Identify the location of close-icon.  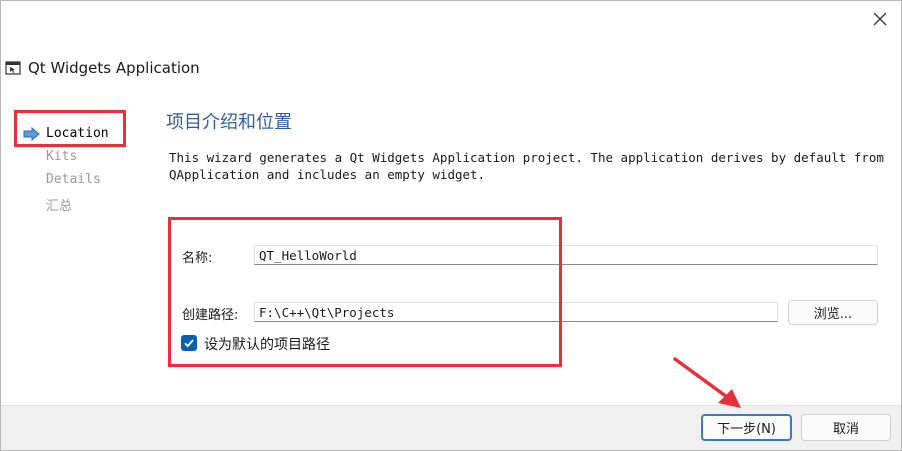
(880, 19).